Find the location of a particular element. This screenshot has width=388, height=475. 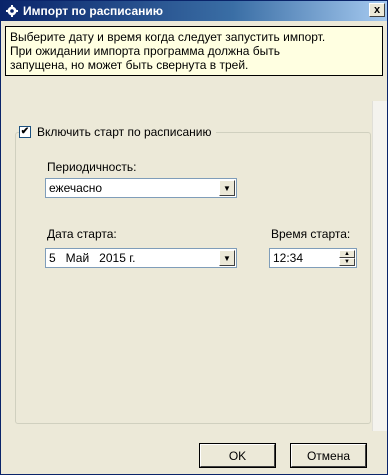

periodicity-label: Периодичность: is located at coordinates (92, 167).